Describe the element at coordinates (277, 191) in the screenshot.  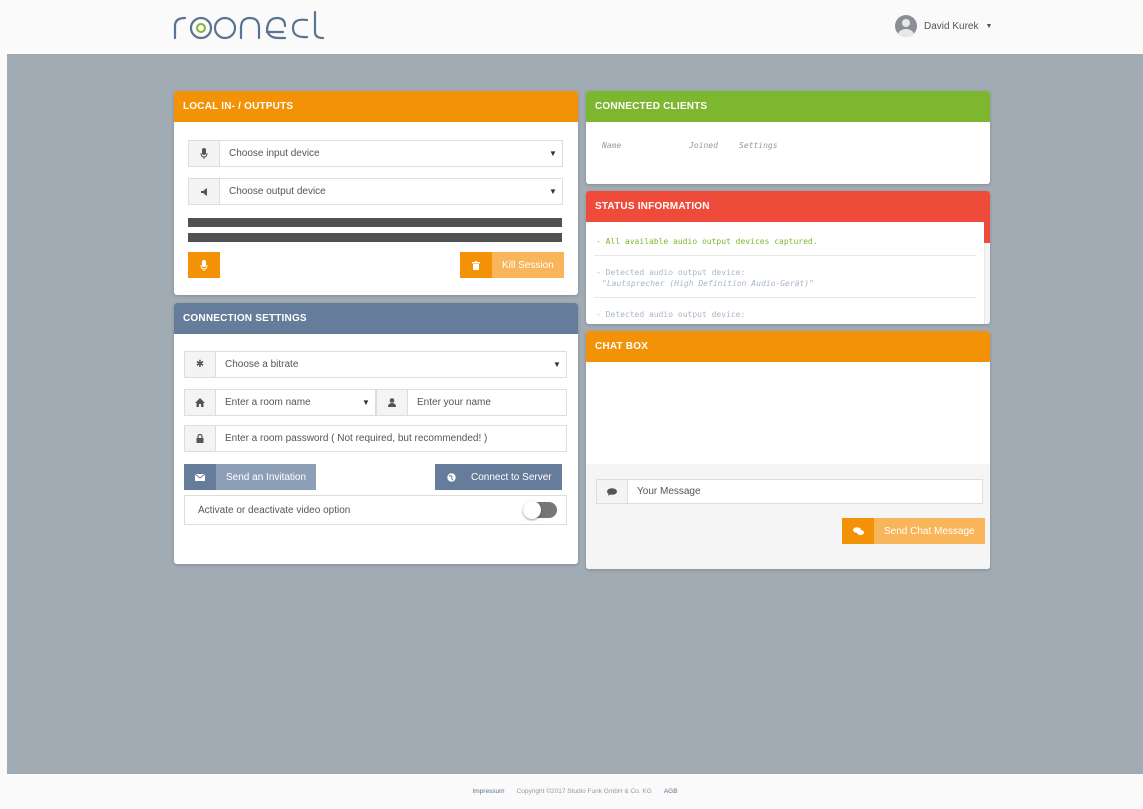
I see `output-device-text: Choose output device` at that location.